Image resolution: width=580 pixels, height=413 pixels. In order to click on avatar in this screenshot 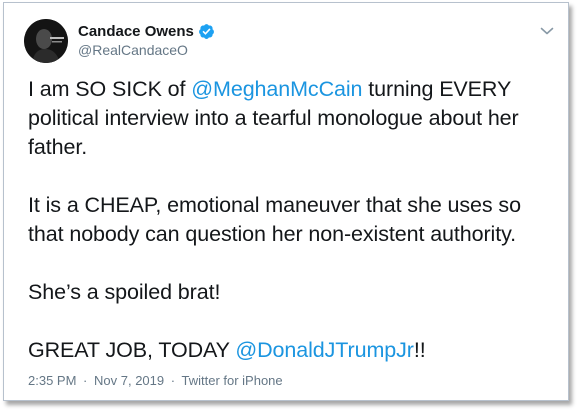, I will do `click(46, 41)`.